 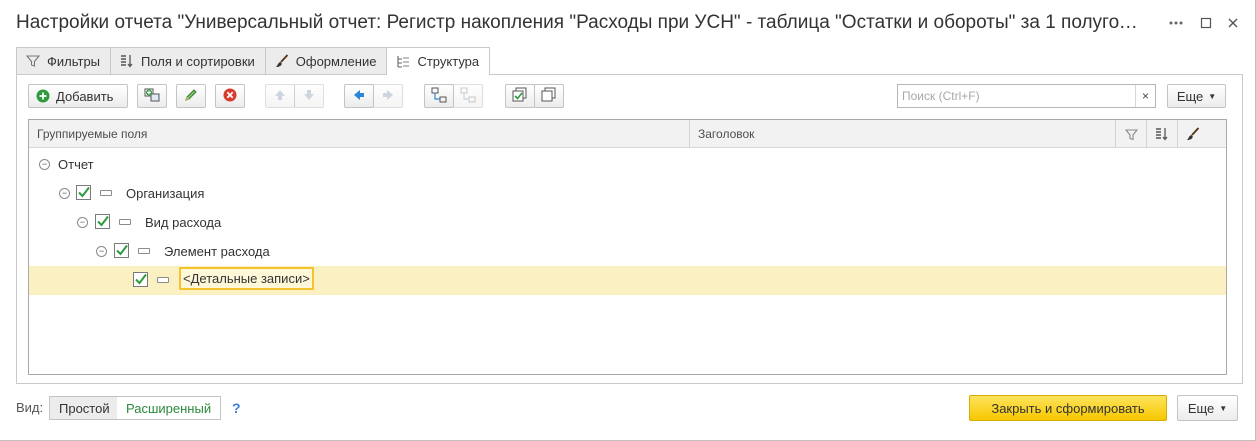 I want to click on check-all-icon, so click(x=520, y=96).